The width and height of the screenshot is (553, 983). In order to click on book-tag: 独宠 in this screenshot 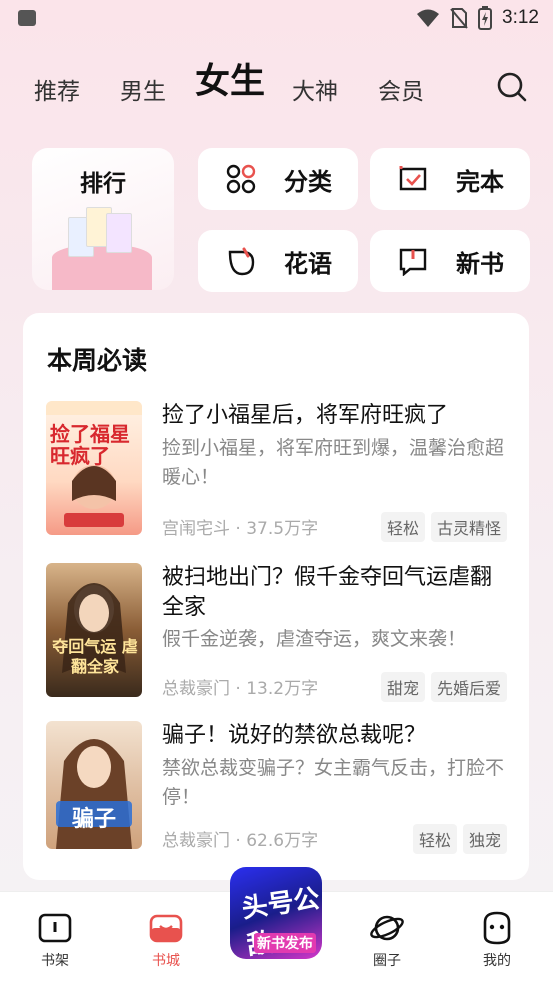, I will do `click(484, 839)`.